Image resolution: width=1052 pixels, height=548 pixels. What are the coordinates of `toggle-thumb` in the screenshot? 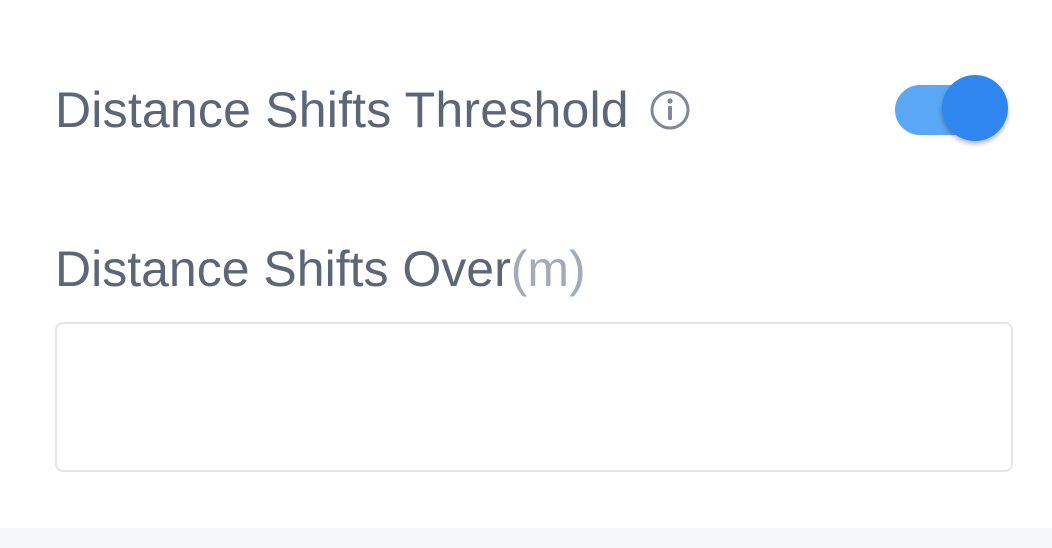 It's located at (975, 108).